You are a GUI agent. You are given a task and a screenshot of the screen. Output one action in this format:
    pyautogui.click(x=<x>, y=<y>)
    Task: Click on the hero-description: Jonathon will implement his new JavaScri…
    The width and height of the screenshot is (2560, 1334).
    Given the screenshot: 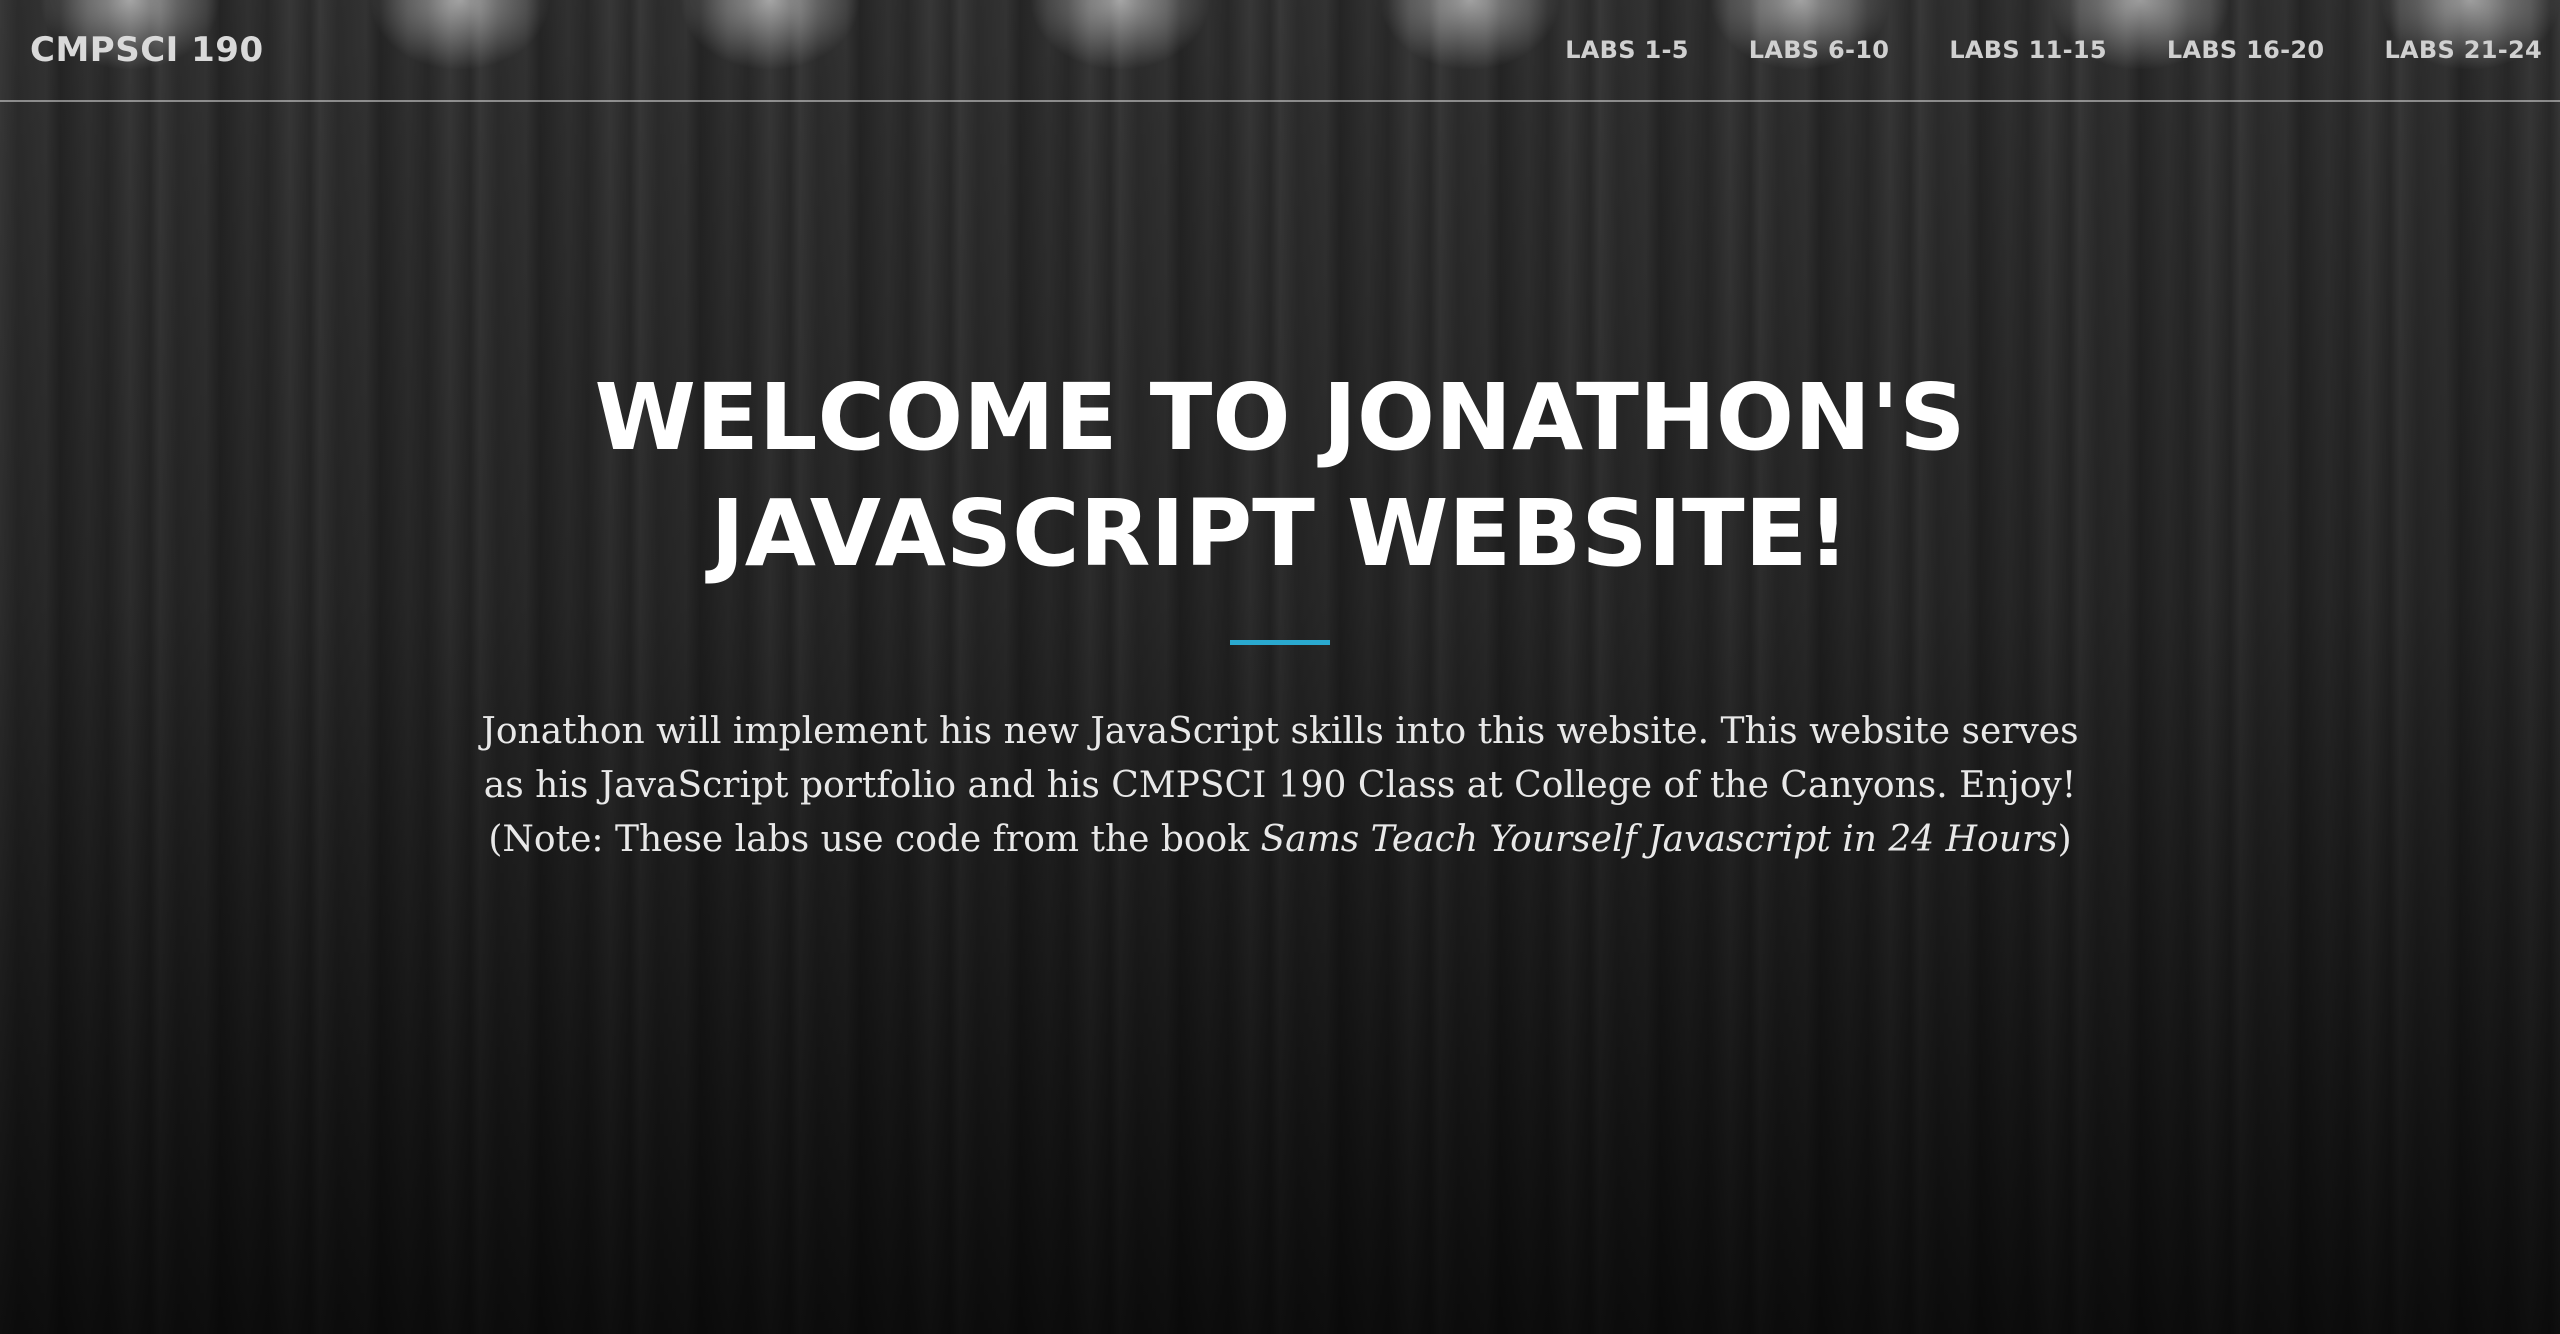 What is the action you would take?
    pyautogui.click(x=1280, y=786)
    